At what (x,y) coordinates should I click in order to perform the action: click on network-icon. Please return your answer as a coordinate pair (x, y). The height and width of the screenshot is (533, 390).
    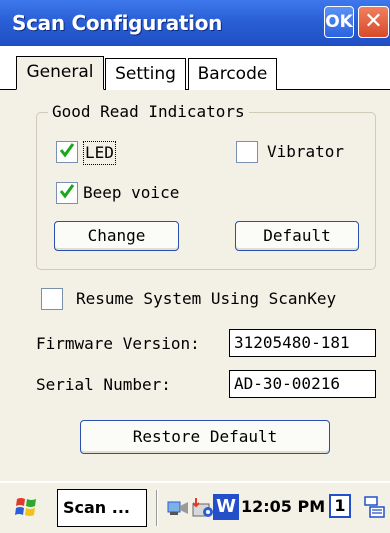
    Looking at the image, I should click on (179, 507).